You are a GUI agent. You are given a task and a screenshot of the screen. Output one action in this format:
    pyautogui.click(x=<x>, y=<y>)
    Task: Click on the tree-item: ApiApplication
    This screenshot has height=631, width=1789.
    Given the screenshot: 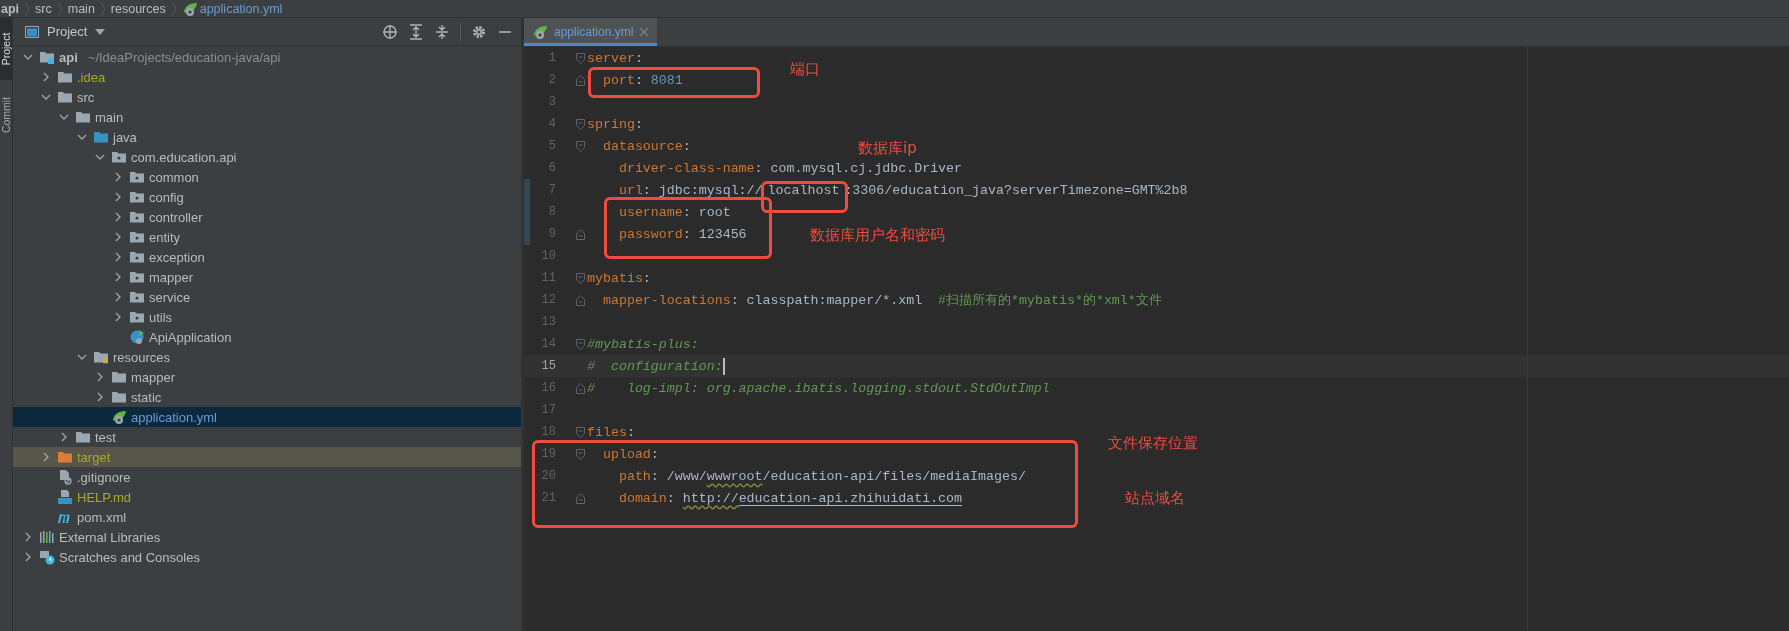 What is the action you would take?
    pyautogui.click(x=267, y=337)
    